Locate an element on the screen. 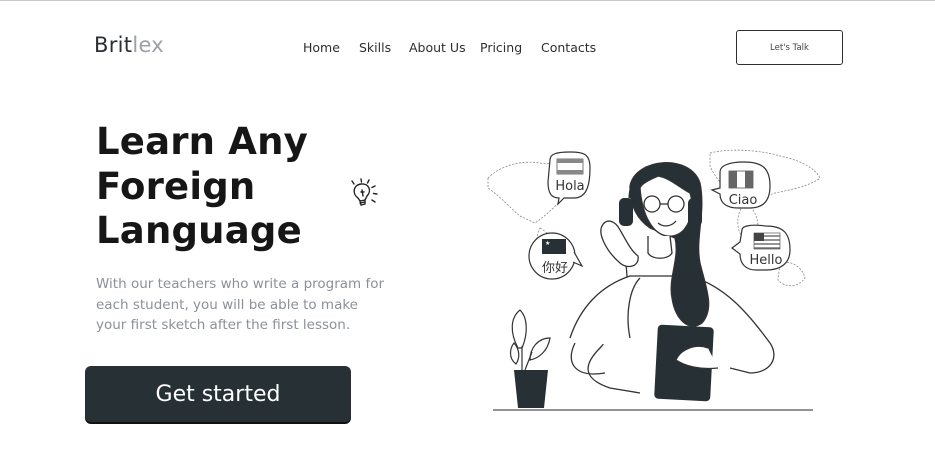 The image size is (935, 463). bubble-nihao-text: 你好 is located at coordinates (555, 268).